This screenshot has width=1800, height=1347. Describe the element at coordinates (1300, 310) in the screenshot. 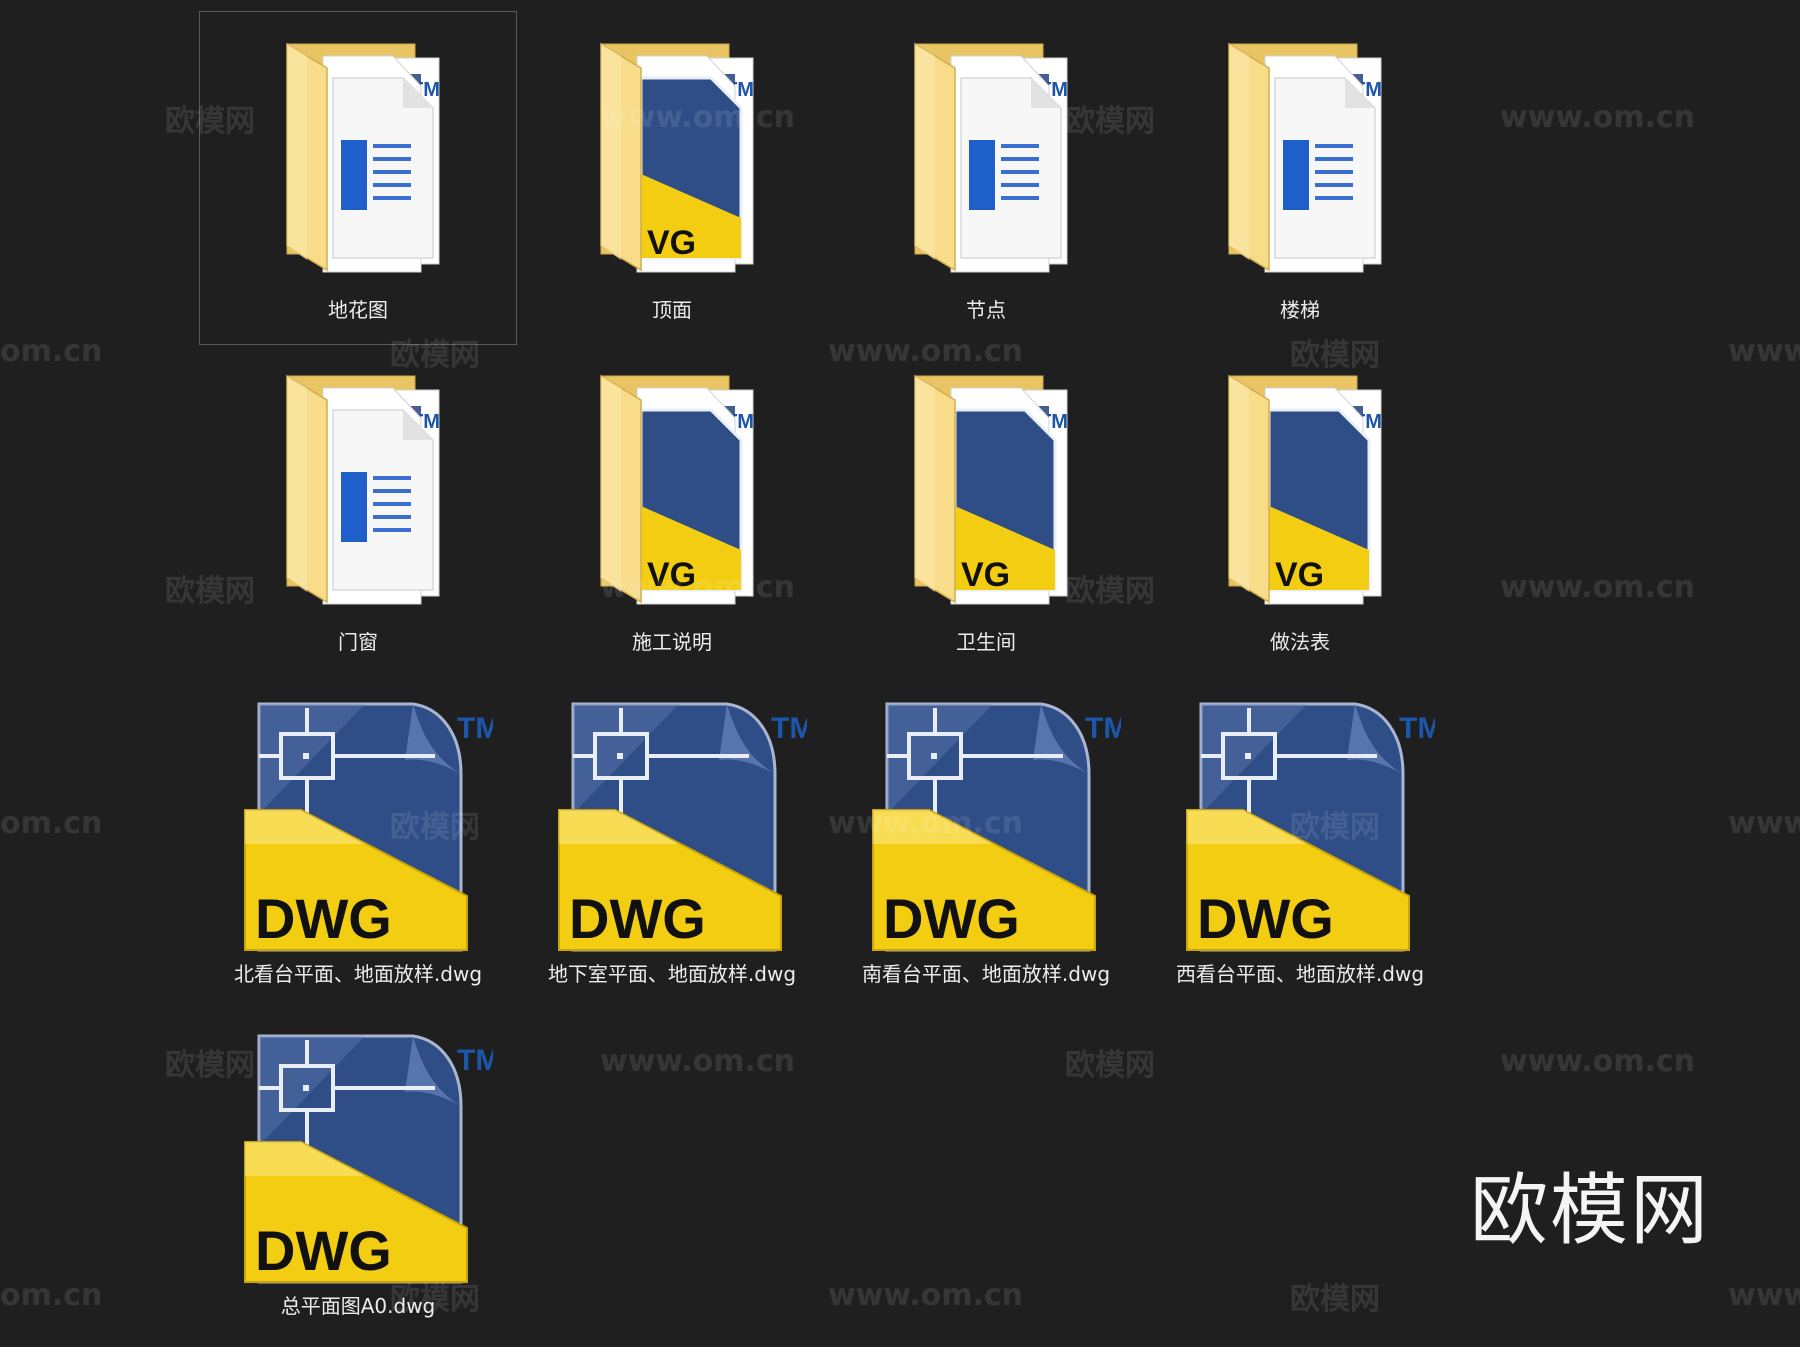

I see `item-label: 楼梯` at that location.